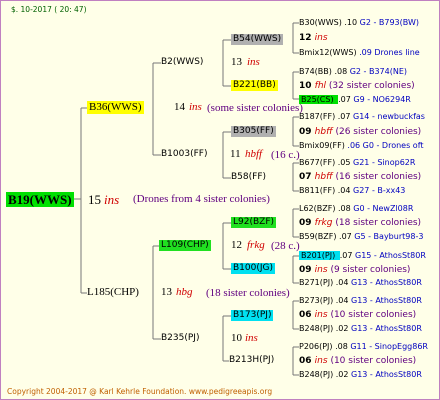 The width and height of the screenshot is (440, 400). I want to click on gen2-a-code: ins, so click(253, 62).